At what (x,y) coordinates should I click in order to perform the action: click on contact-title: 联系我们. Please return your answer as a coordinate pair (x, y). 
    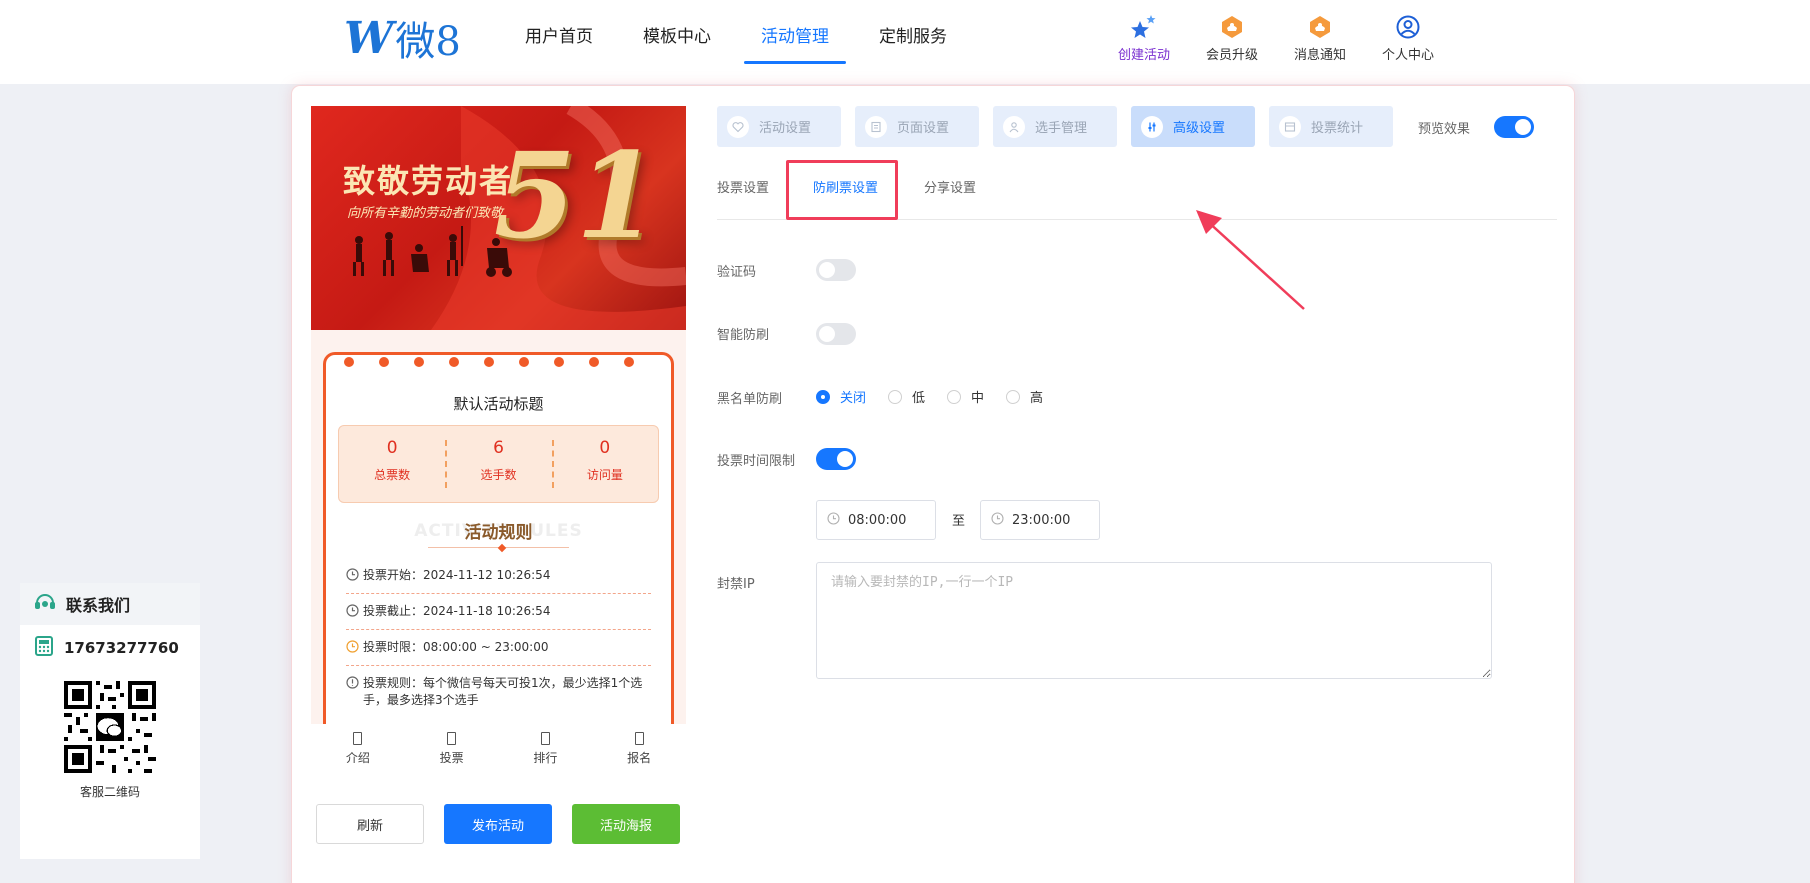
    Looking at the image, I should click on (98, 605).